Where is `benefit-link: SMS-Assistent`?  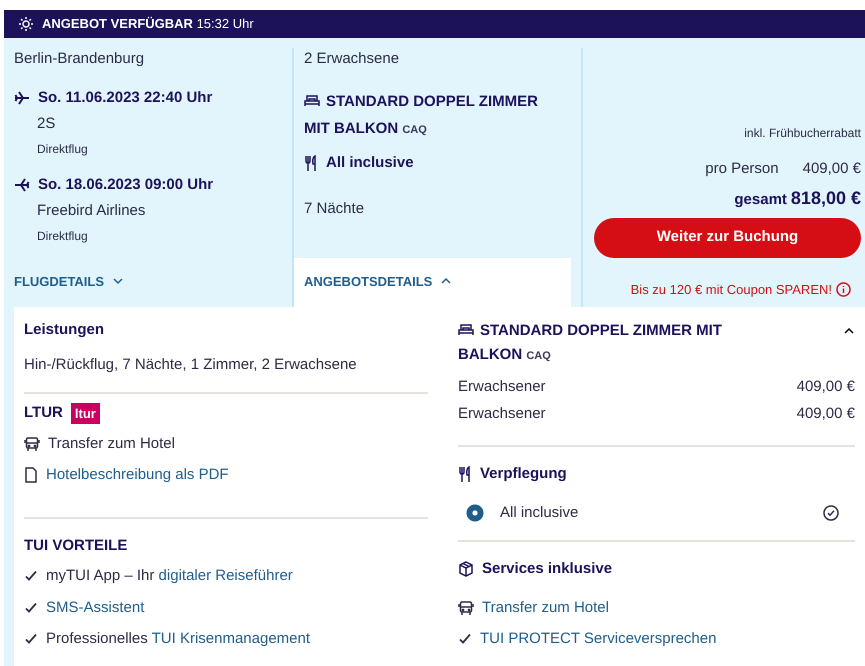 benefit-link: SMS-Assistent is located at coordinates (95, 607).